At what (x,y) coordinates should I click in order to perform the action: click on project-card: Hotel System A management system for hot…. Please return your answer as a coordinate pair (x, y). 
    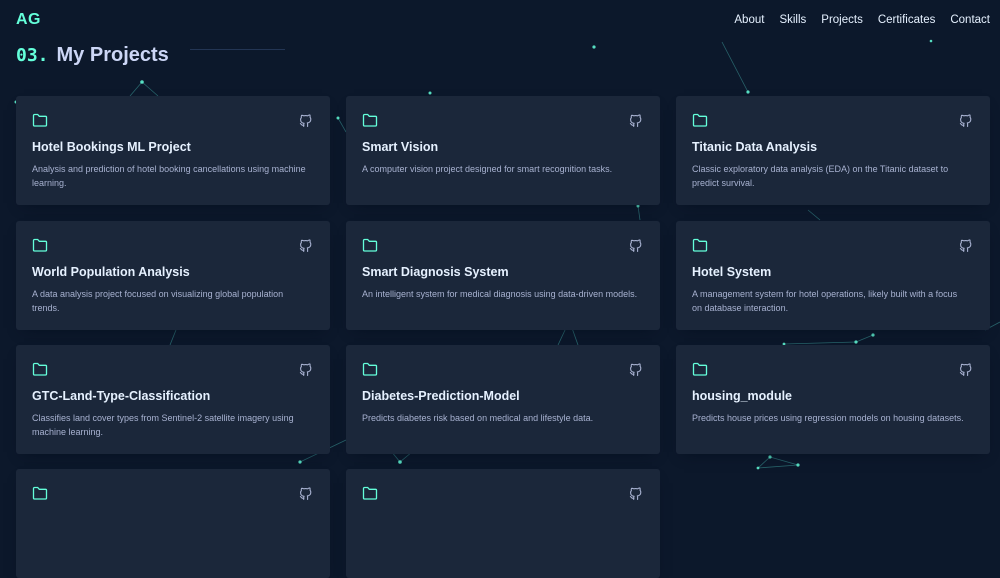
    Looking at the image, I should click on (833, 275).